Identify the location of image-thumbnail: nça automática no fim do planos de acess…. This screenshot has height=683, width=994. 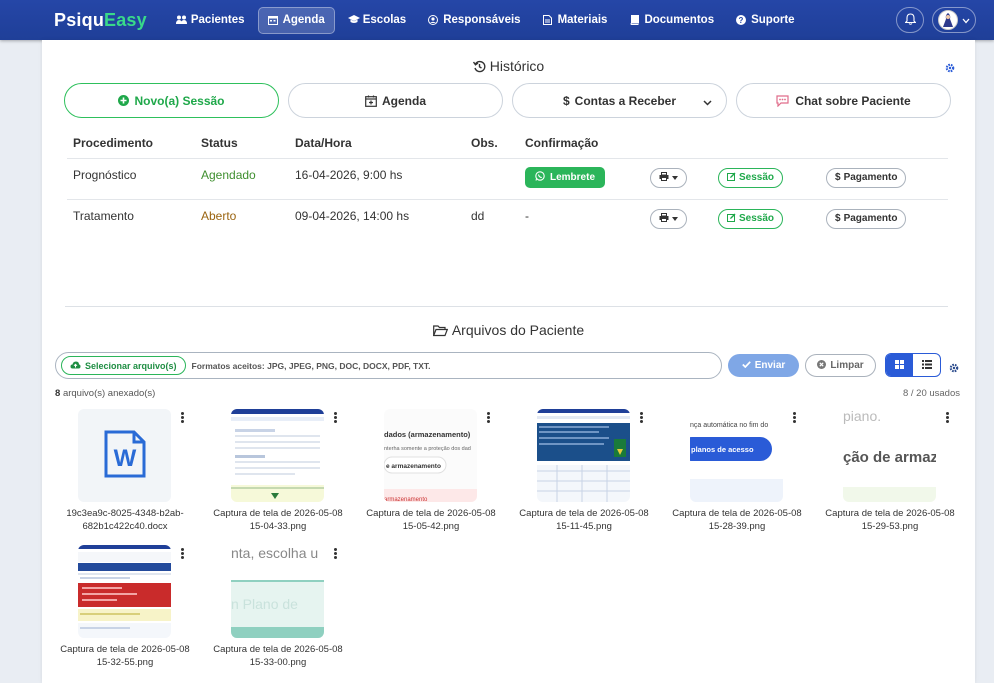
(736, 455).